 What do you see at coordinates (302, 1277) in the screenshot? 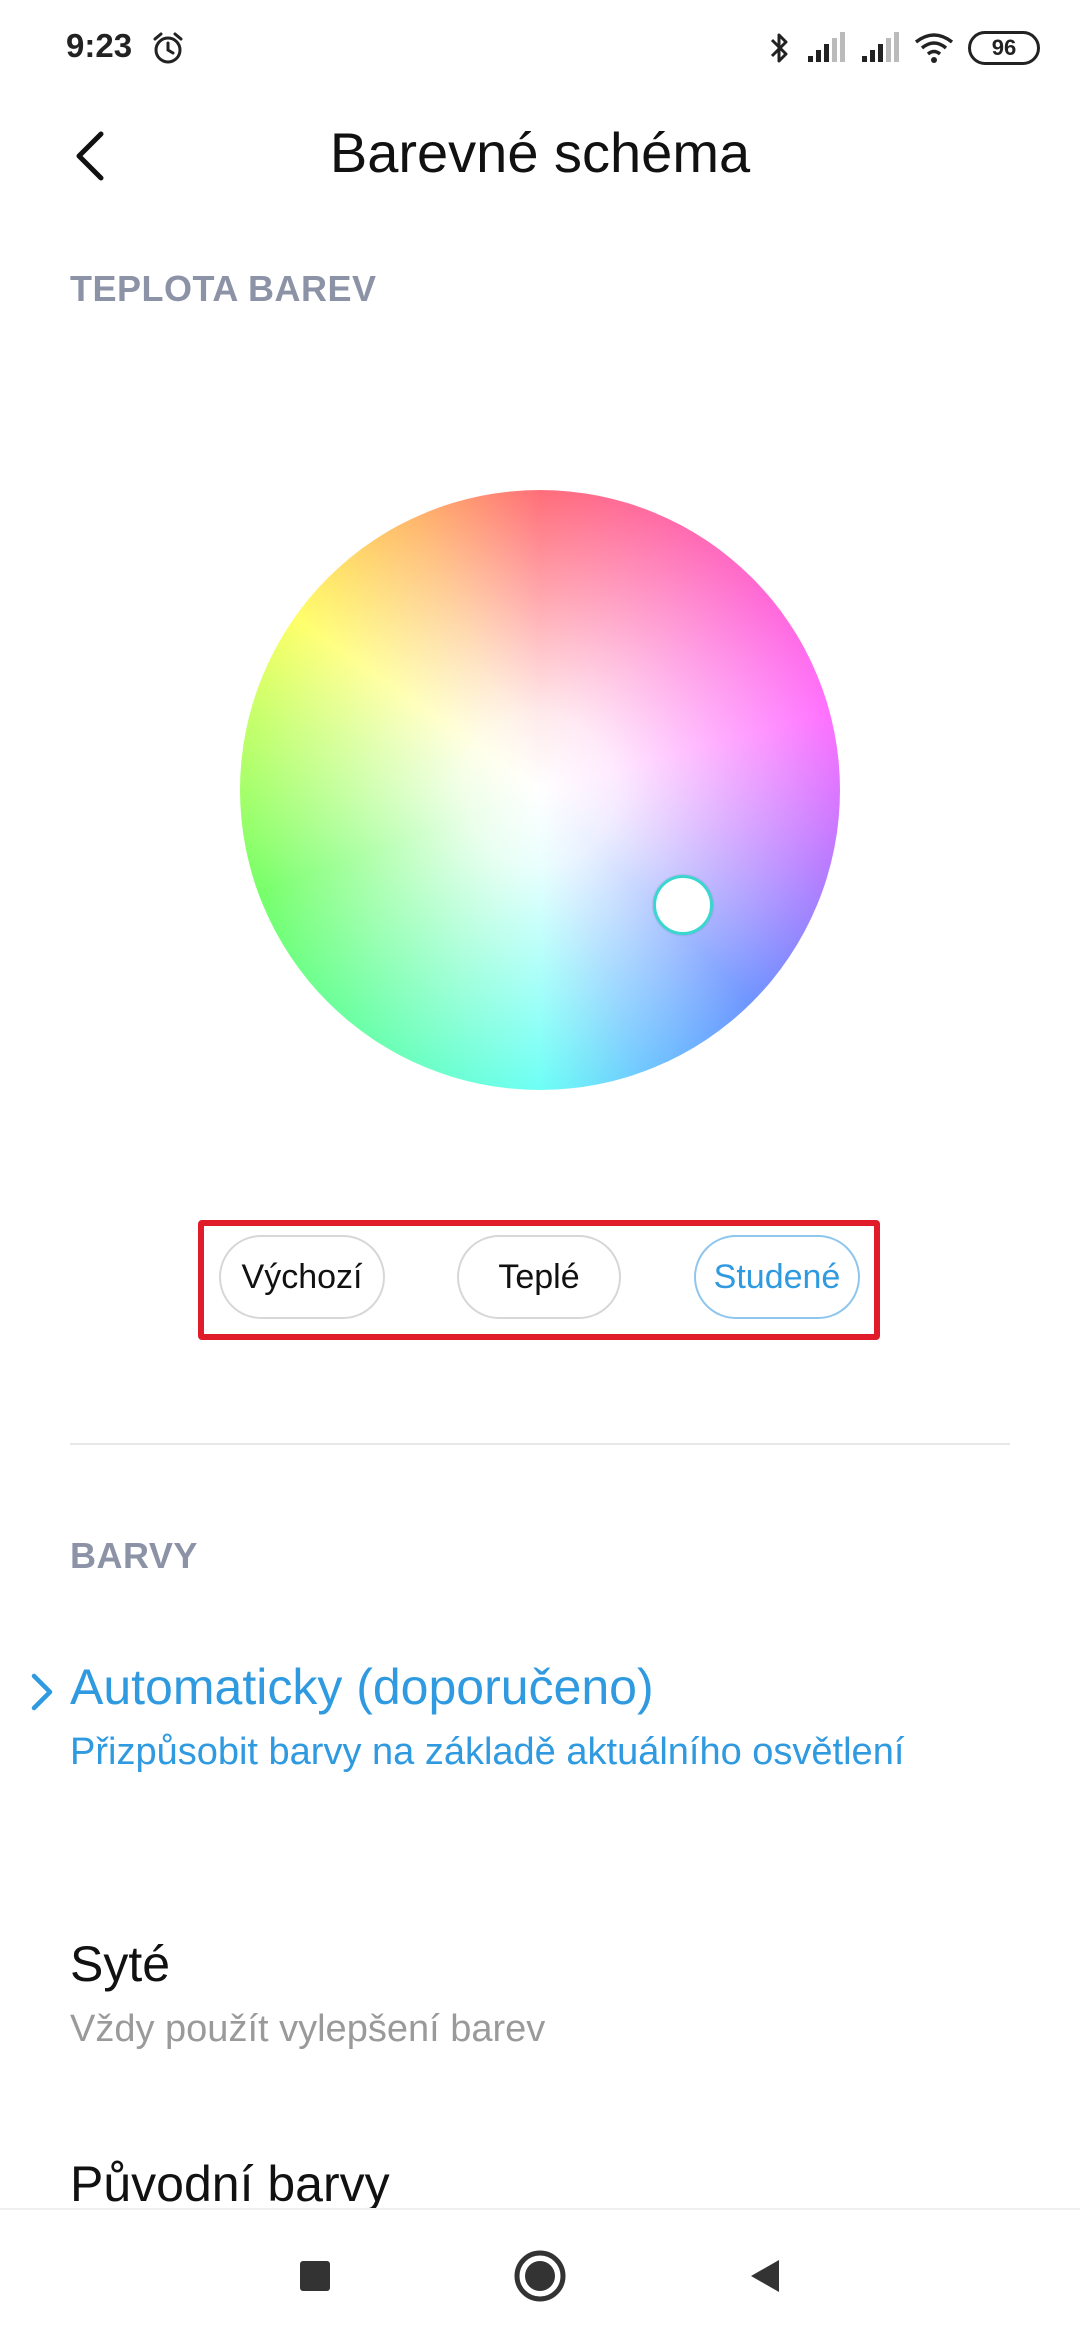
I see `preset-default-button: Výchozí` at bounding box center [302, 1277].